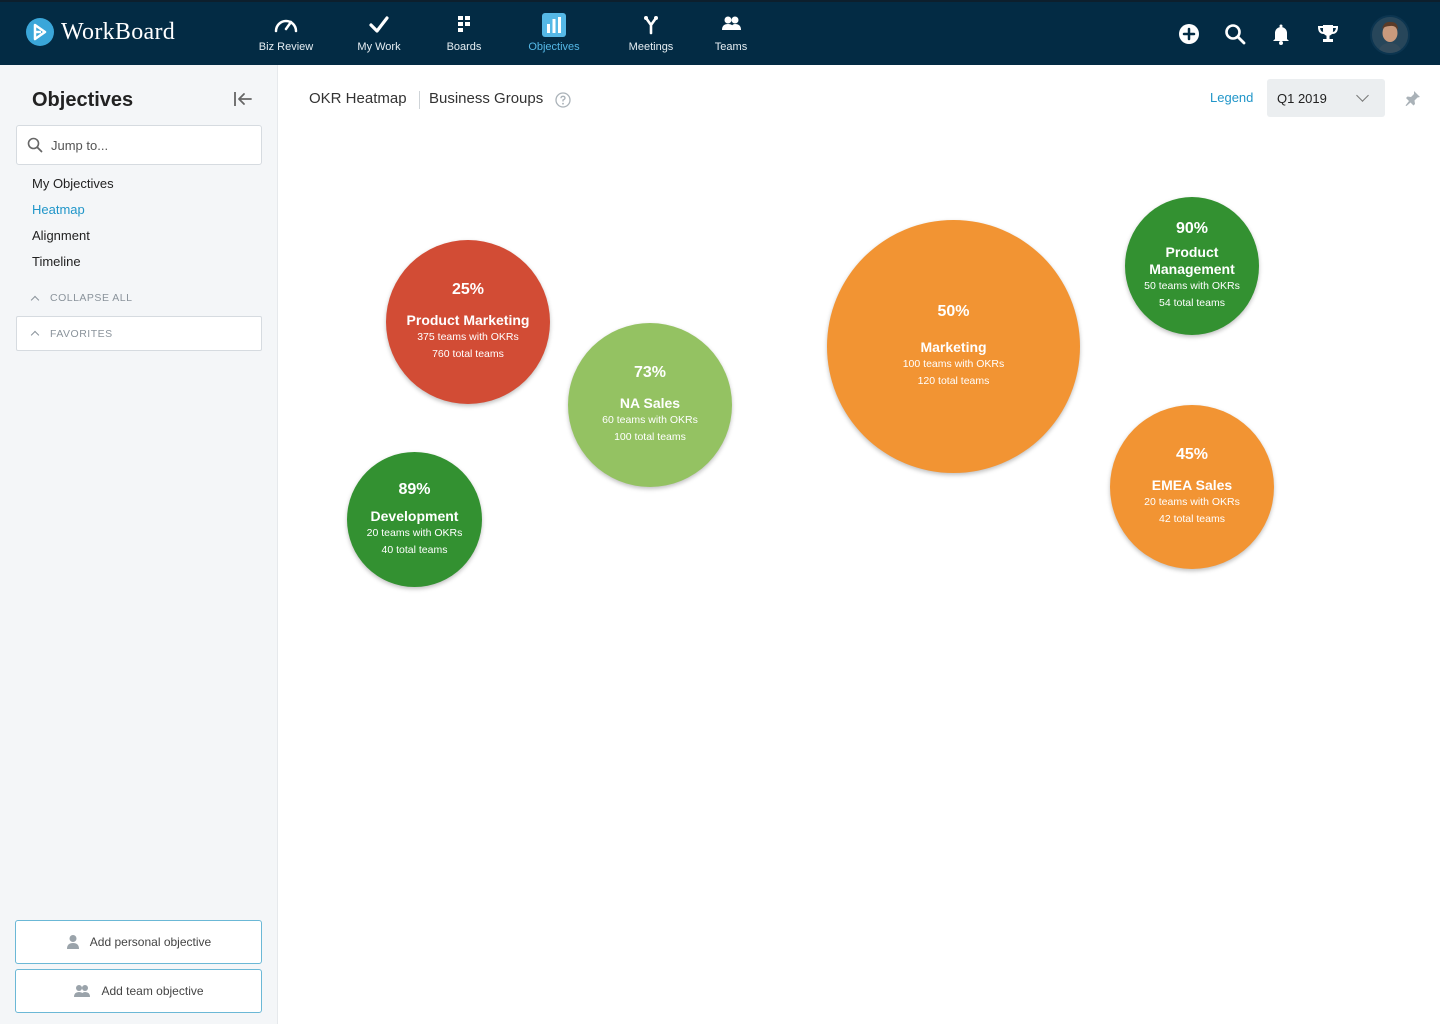 Image resolution: width=1440 pixels, height=1024 pixels. I want to click on bubble-group-name: Marketing, so click(953, 347).